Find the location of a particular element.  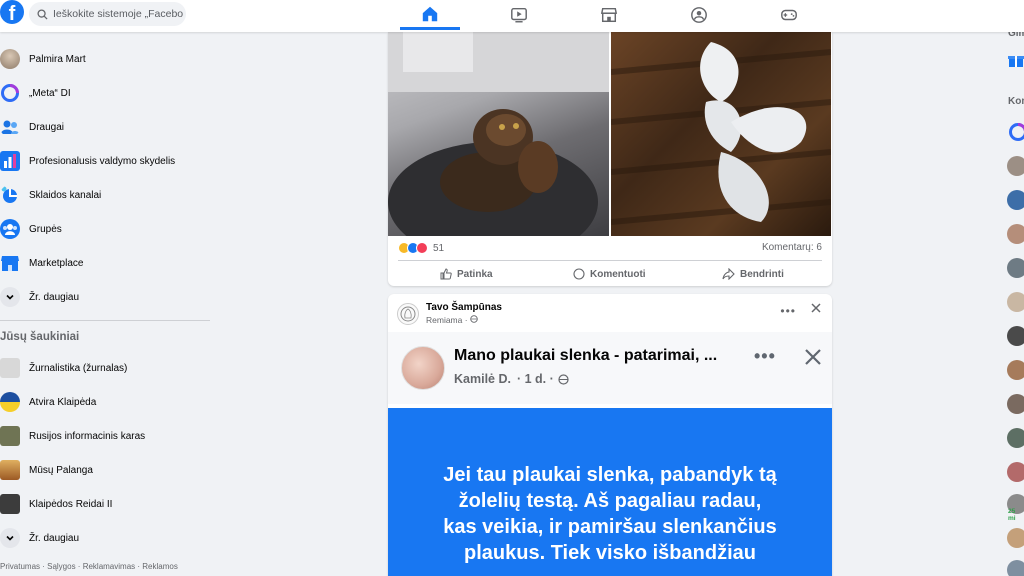

sidebar-item-feeds: Sklaidos kanalai is located at coordinates (105, 195).